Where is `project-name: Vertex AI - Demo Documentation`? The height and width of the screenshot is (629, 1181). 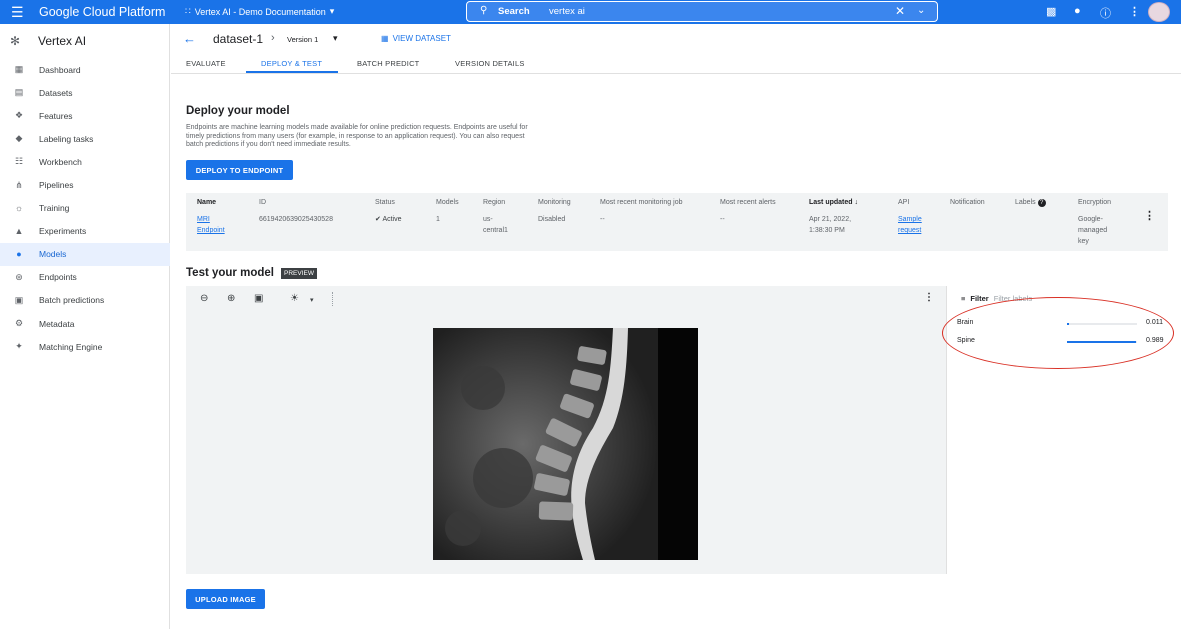 project-name: Vertex AI - Demo Documentation is located at coordinates (260, 11).